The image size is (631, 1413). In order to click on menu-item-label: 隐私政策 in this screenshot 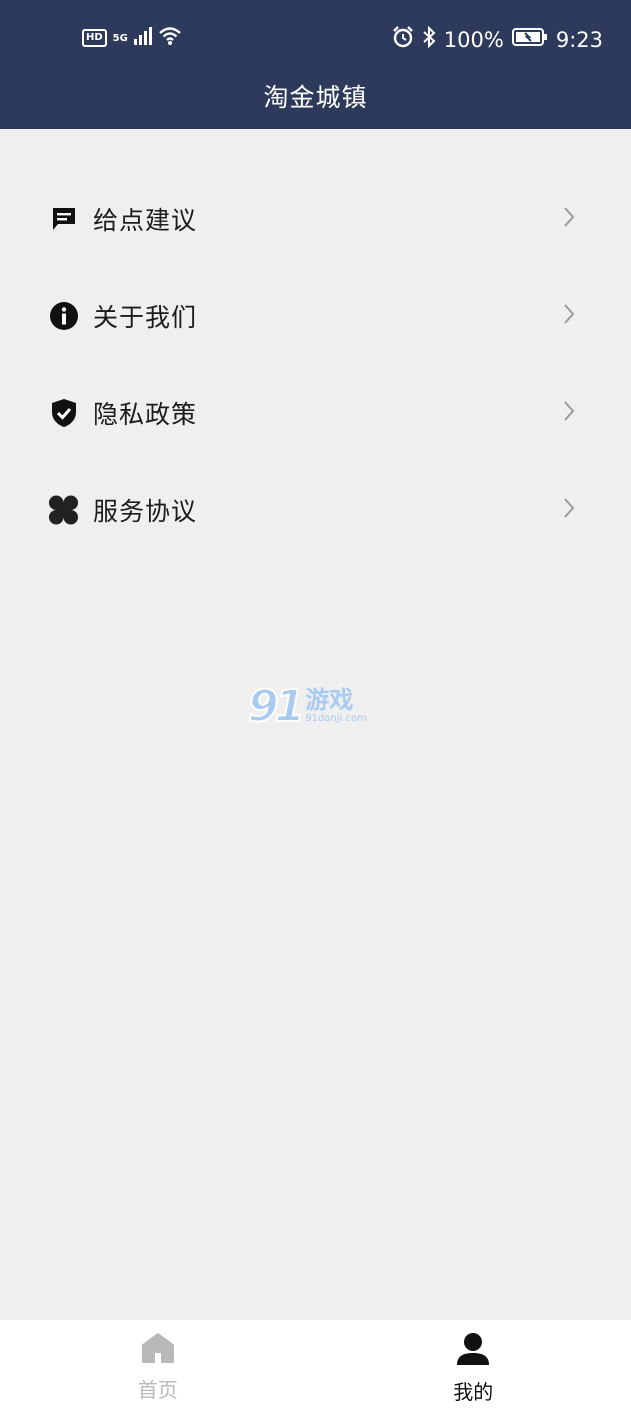, I will do `click(145, 414)`.